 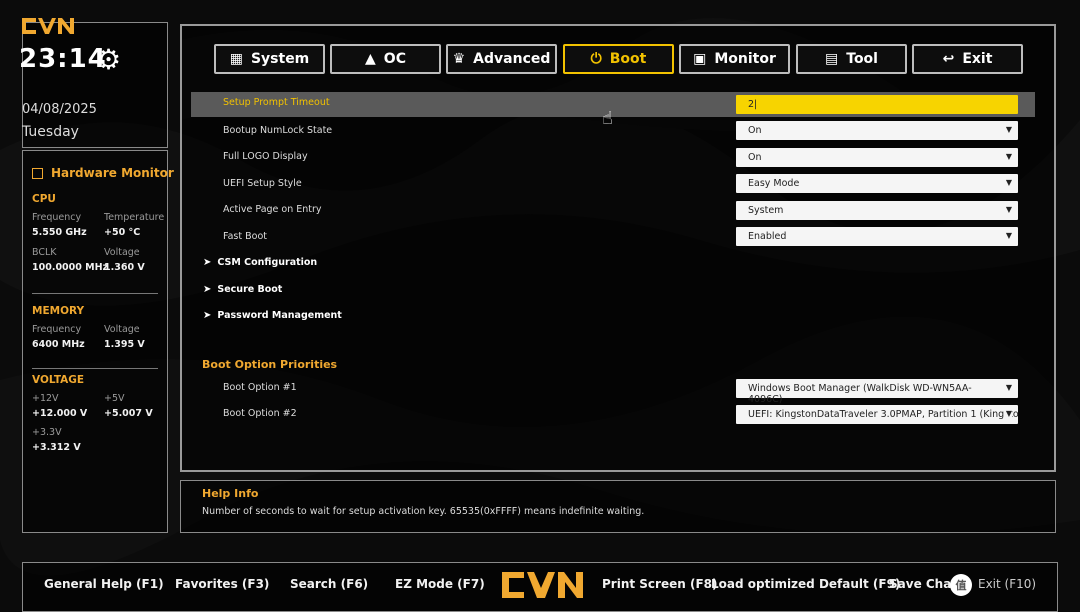 I want to click on submenu-password-management: ➤ Password Management, so click(x=272, y=315).